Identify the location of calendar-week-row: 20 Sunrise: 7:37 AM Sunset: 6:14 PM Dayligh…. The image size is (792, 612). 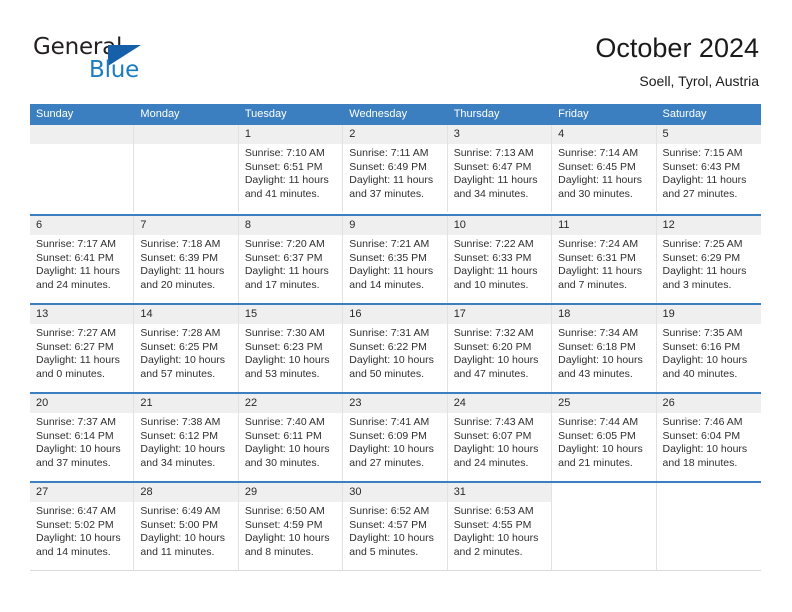
(395, 436).